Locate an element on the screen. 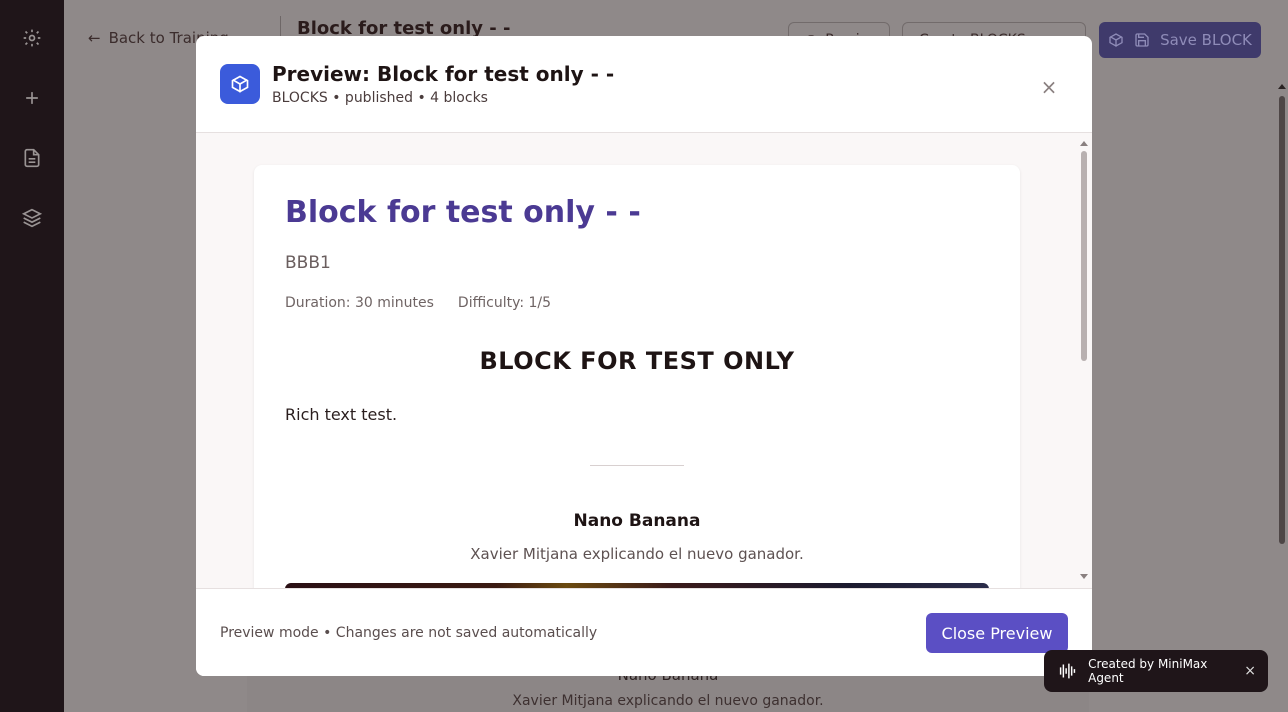 The width and height of the screenshot is (1288, 712). page-scrollbar is located at coordinates (1282, 396).